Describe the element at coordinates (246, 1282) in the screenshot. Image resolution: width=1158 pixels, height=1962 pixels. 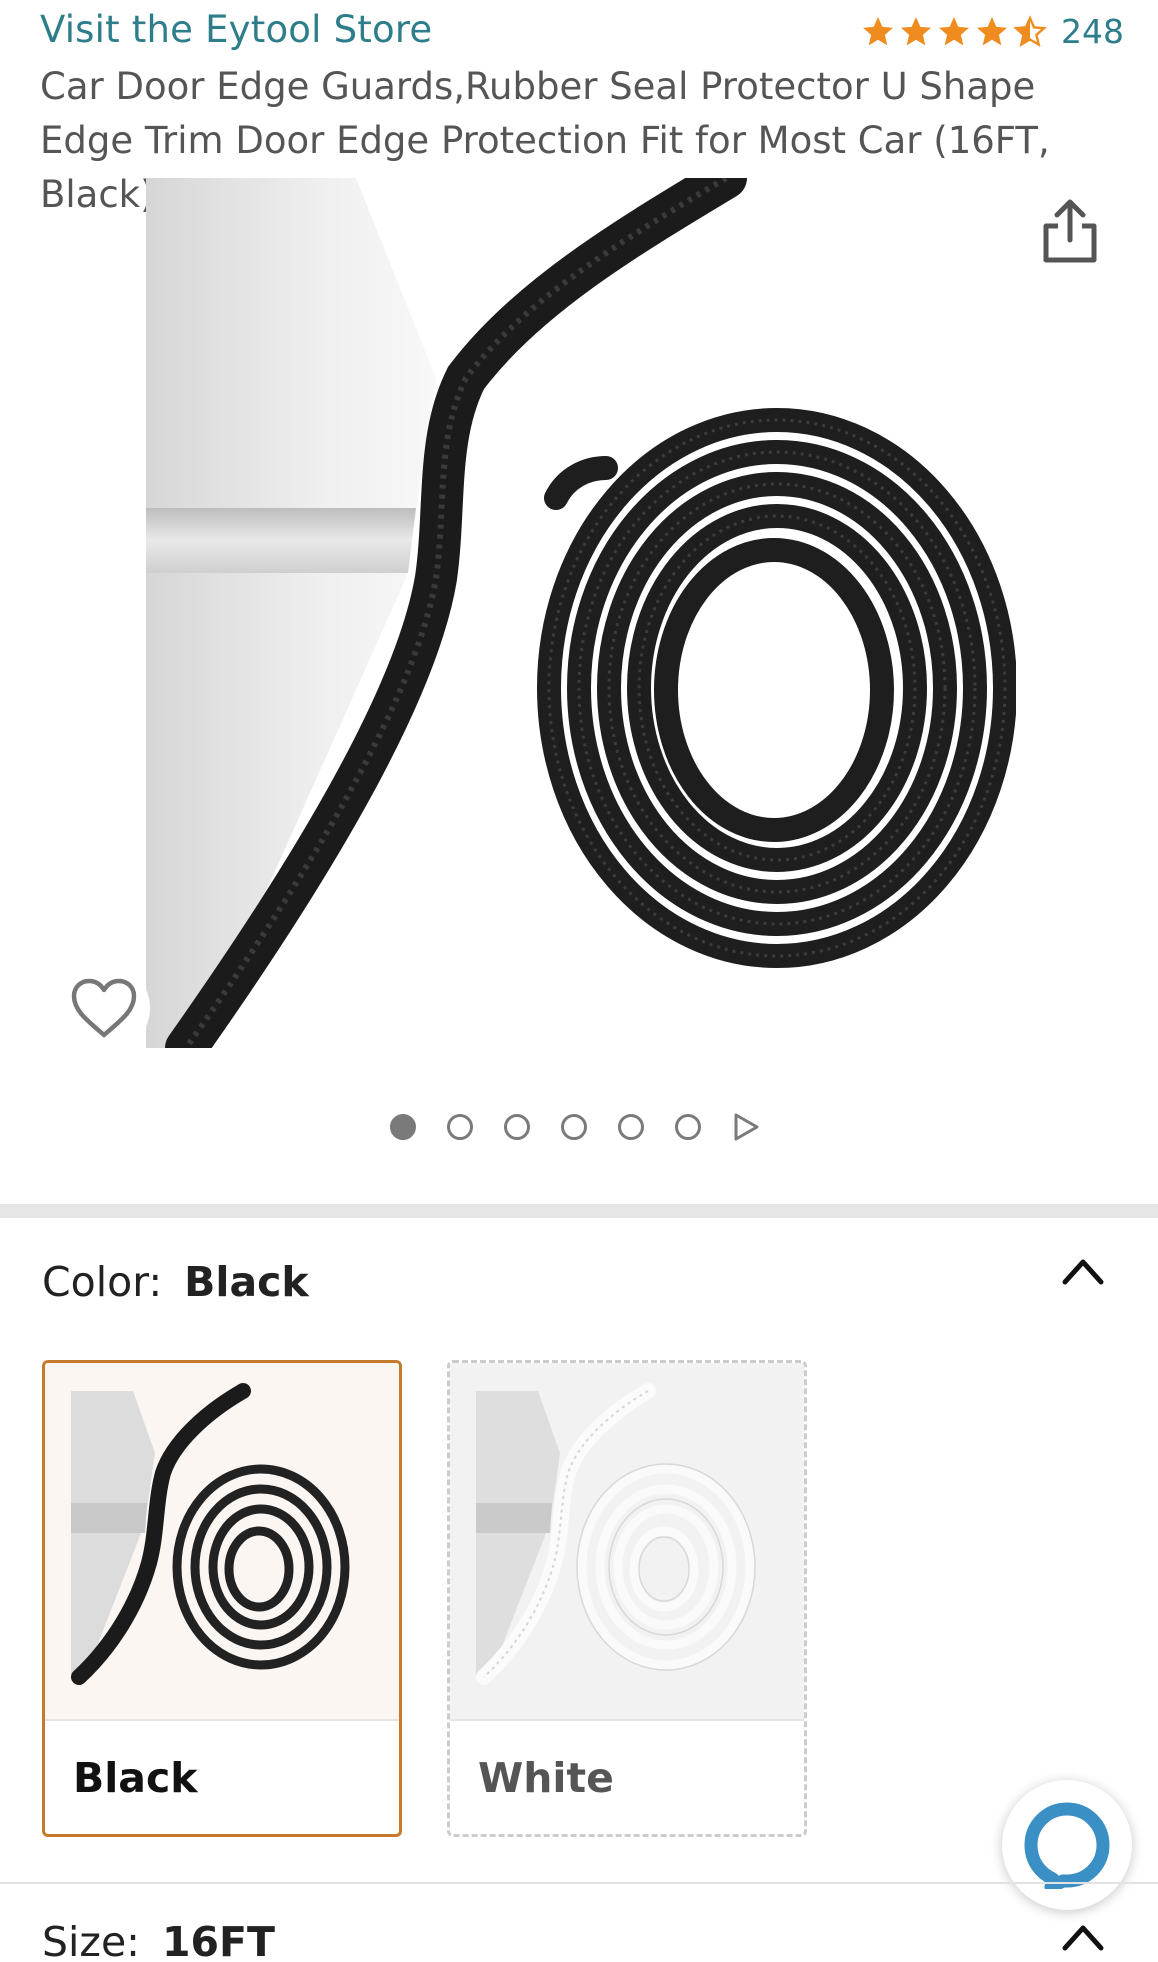
I see `selected-color: Black` at that location.